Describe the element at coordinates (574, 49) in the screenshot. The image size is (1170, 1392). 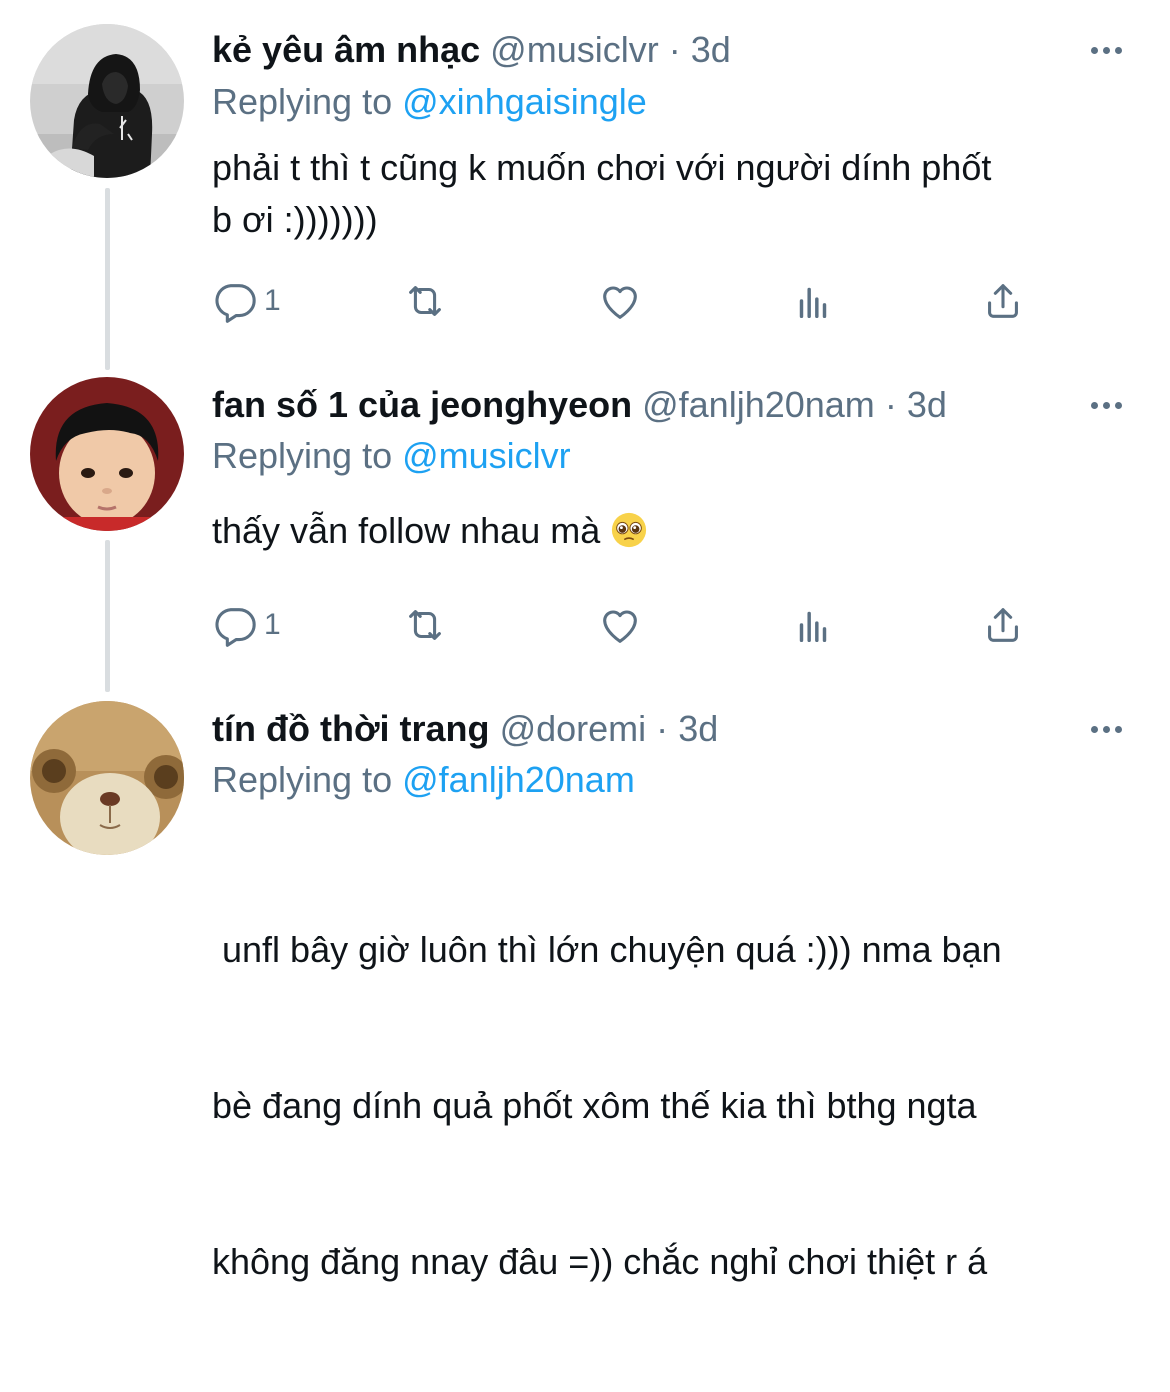
I see `username: @musiclvr` at that location.